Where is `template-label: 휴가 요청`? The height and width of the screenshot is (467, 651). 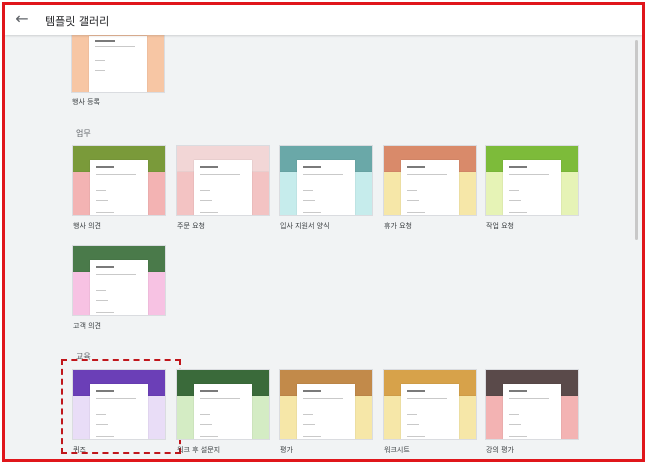 template-label: 휴가 요청 is located at coordinates (398, 226).